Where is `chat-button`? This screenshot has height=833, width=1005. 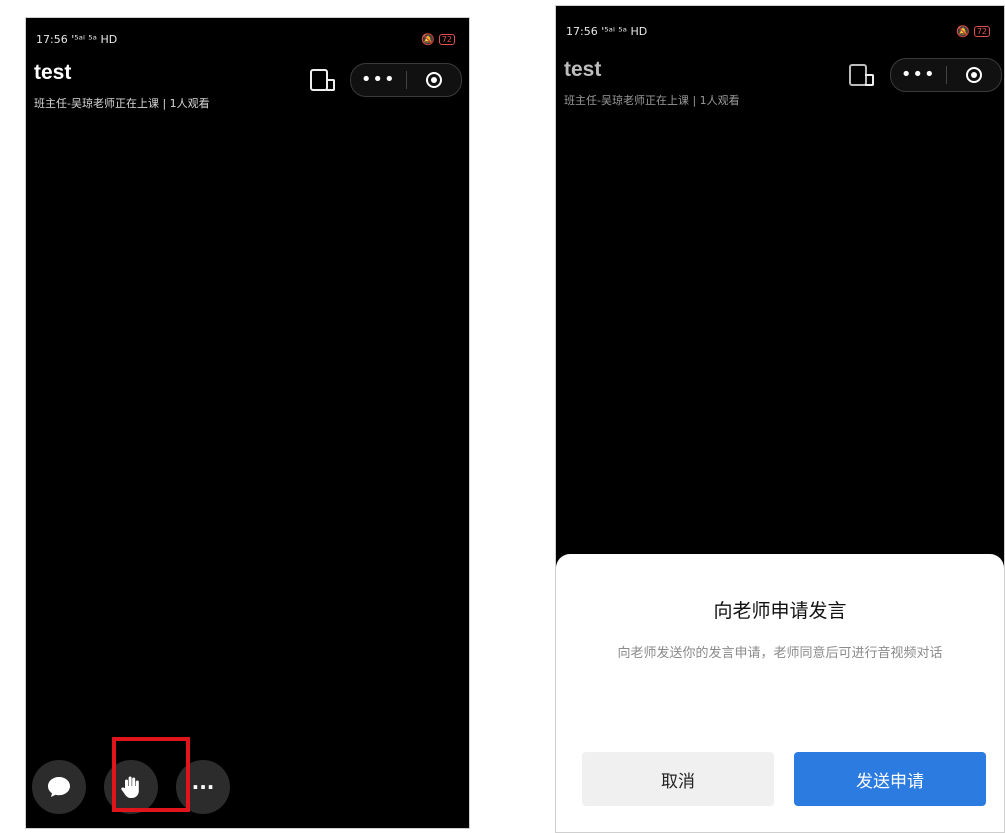
chat-button is located at coordinates (59, 787).